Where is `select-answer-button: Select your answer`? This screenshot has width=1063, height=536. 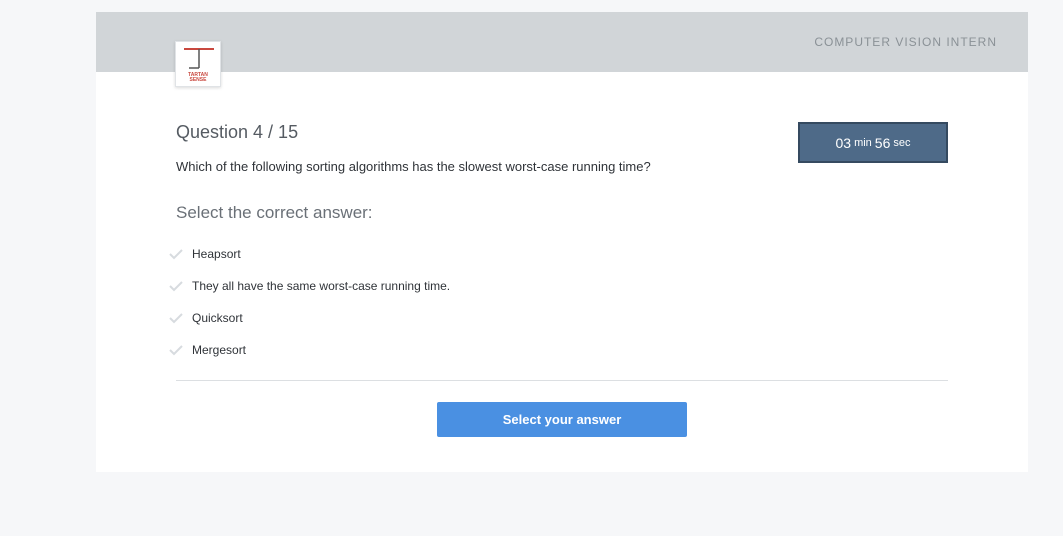
select-answer-button: Select your answer is located at coordinates (562, 419).